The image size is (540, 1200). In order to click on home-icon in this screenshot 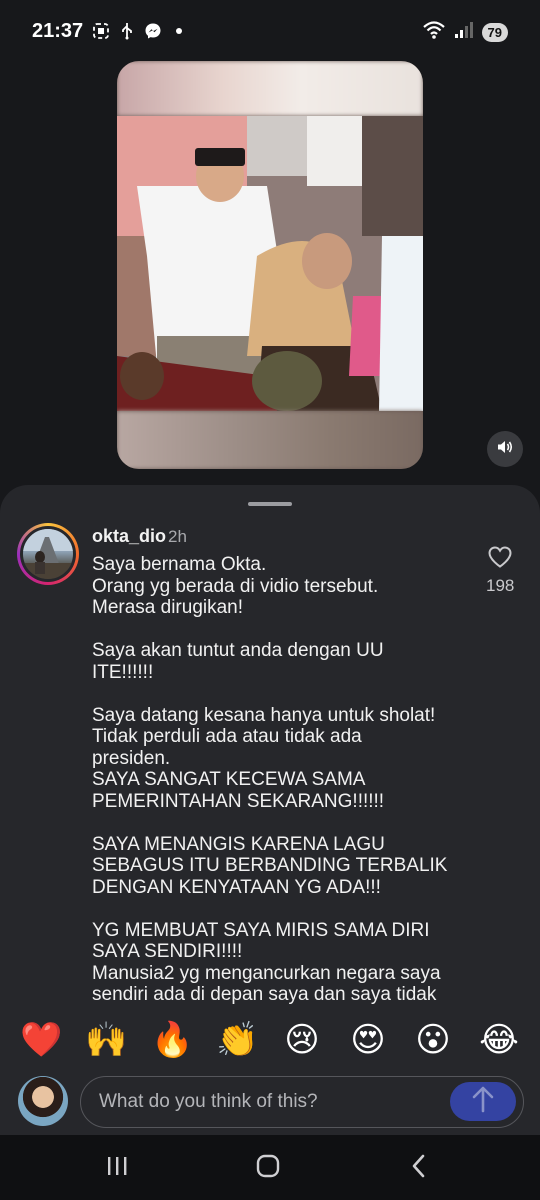, I will do `click(268, 1168)`.